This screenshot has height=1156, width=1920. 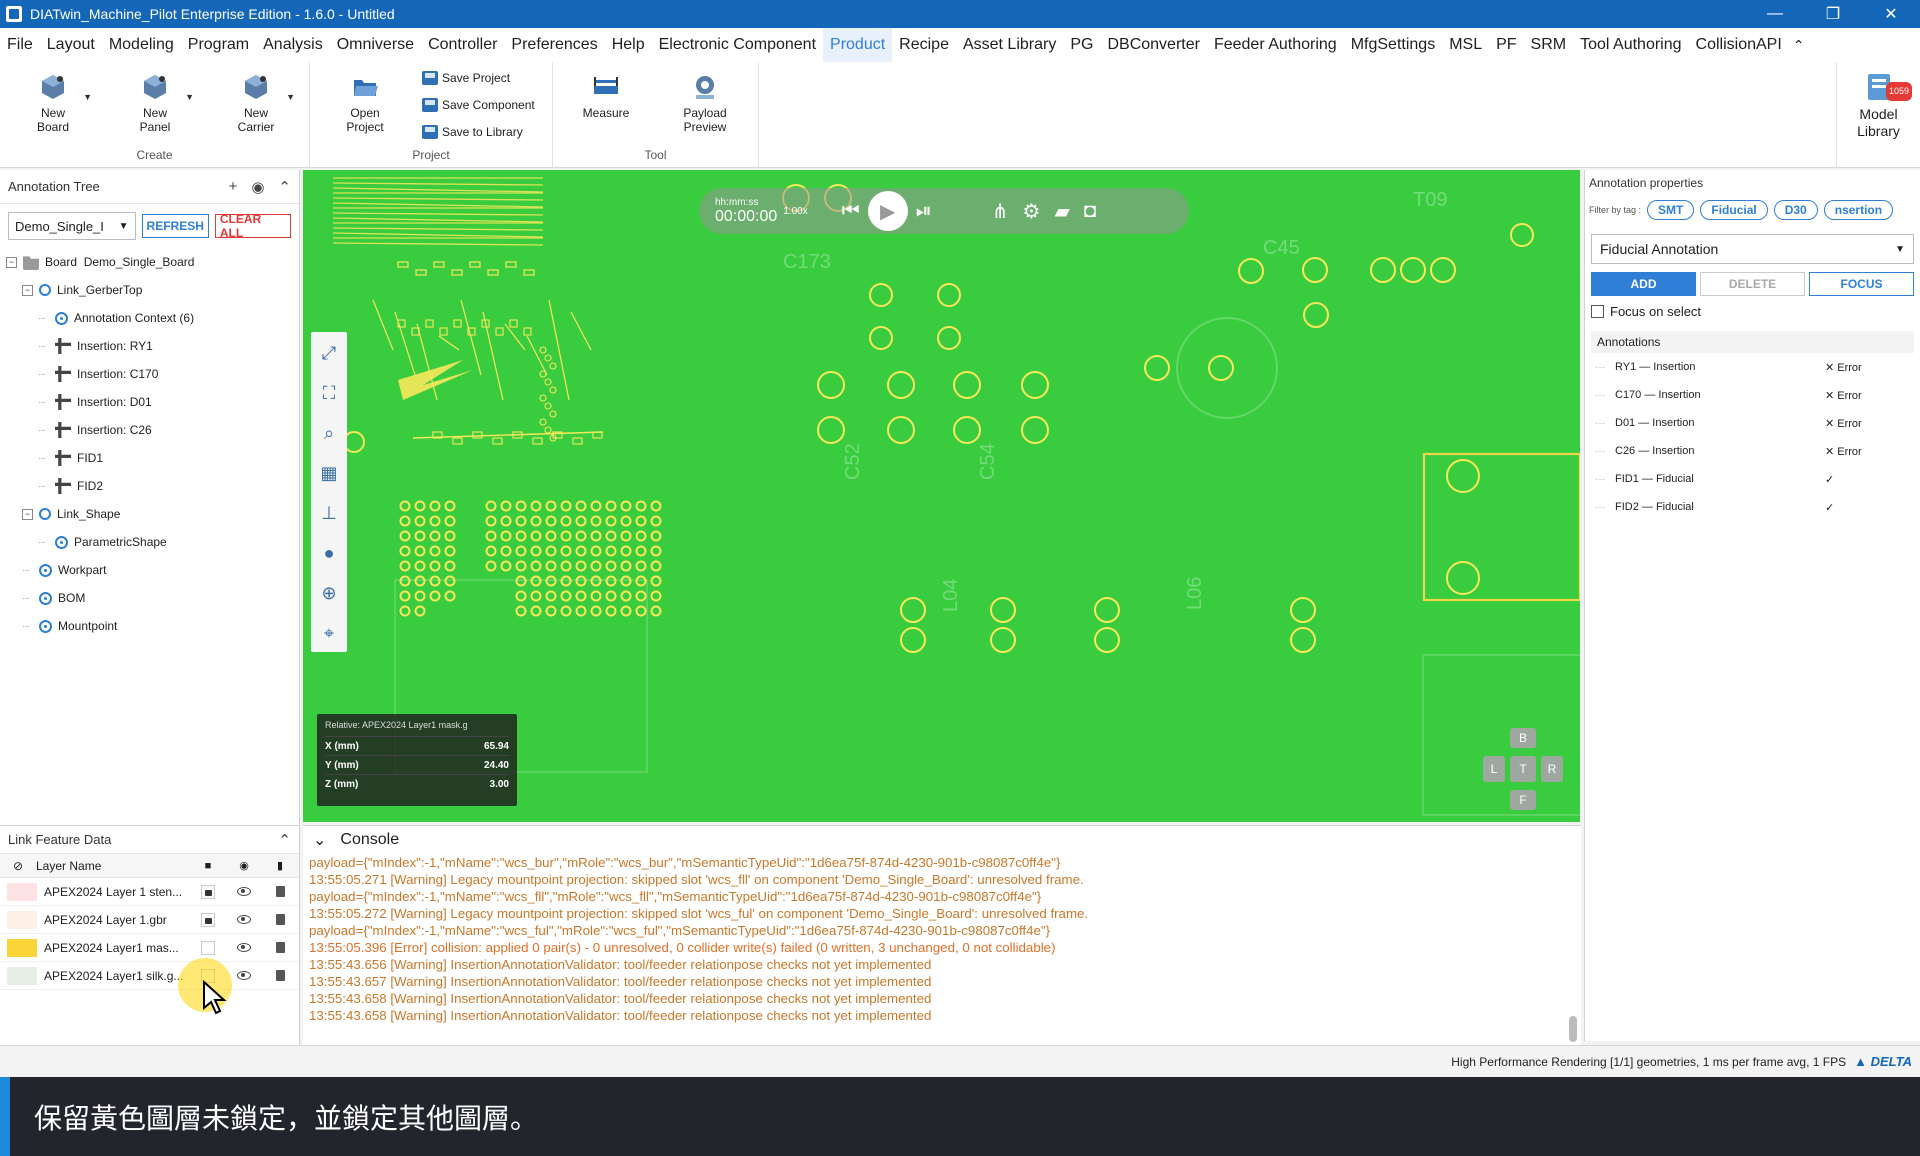 What do you see at coordinates (1739, 45) in the screenshot?
I see `menu-item-collisionapi: CollisionAPI` at bounding box center [1739, 45].